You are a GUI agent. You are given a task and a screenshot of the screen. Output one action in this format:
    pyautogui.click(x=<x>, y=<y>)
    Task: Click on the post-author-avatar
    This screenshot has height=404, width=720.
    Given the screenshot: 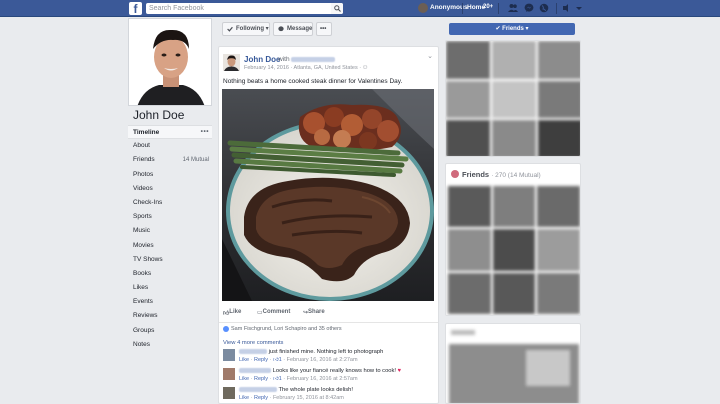 What is the action you would take?
    pyautogui.click(x=231, y=62)
    